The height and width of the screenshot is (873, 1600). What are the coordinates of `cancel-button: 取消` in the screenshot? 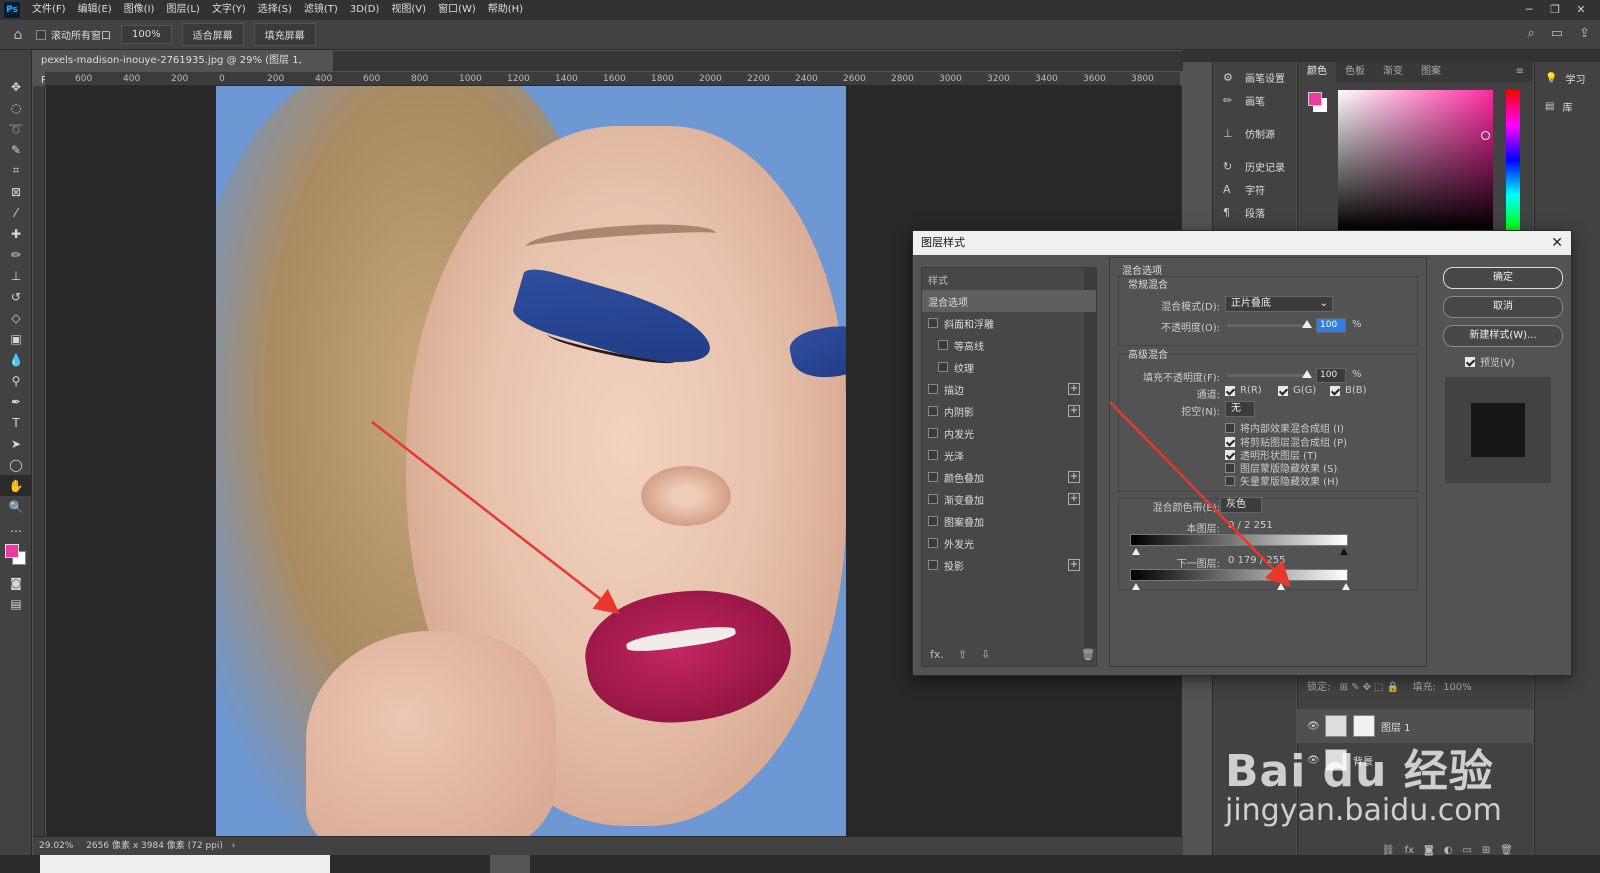 It's located at (1503, 307).